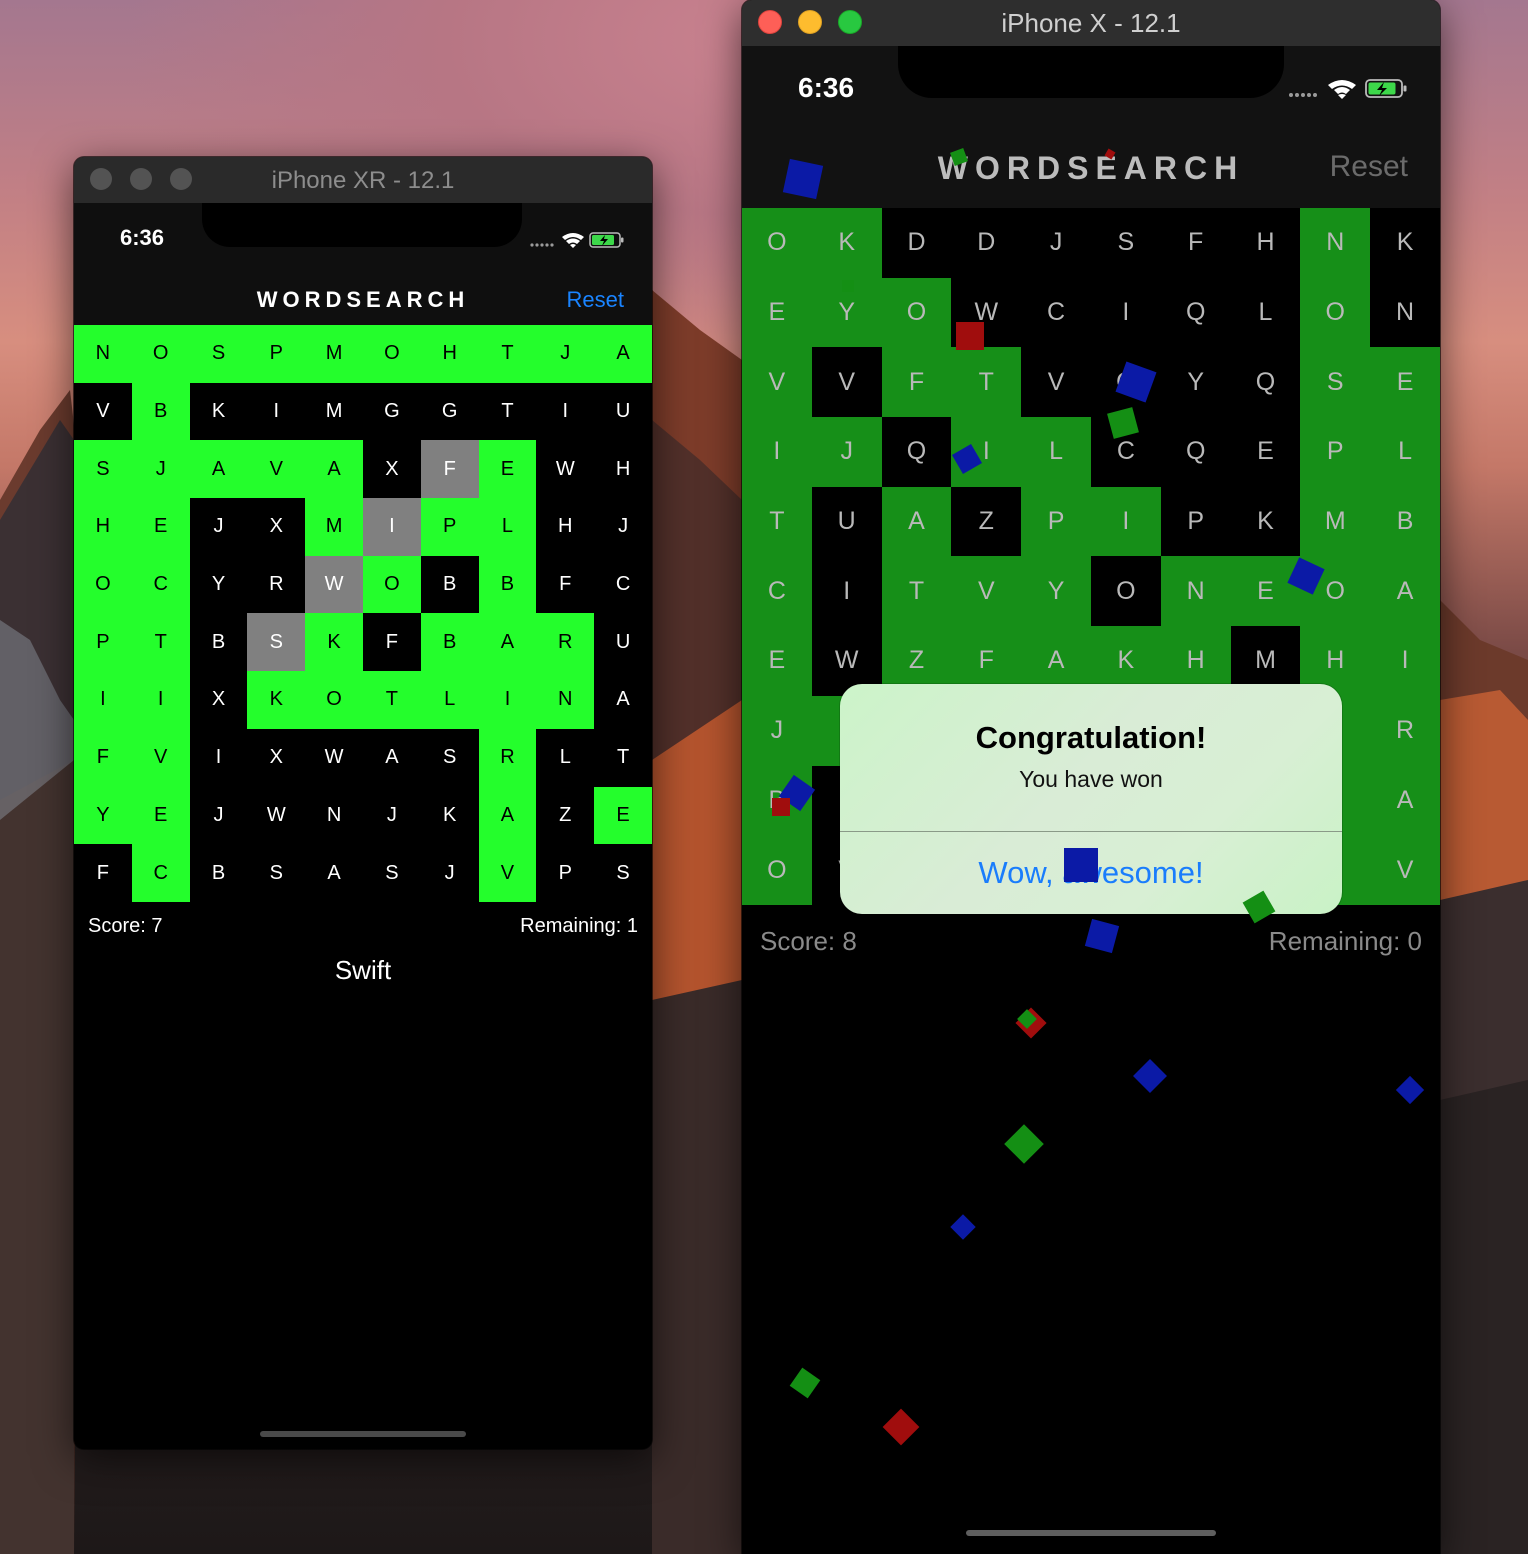 The height and width of the screenshot is (1554, 1528). What do you see at coordinates (1369, 167) in the screenshot?
I see `reset-button: Reset` at bounding box center [1369, 167].